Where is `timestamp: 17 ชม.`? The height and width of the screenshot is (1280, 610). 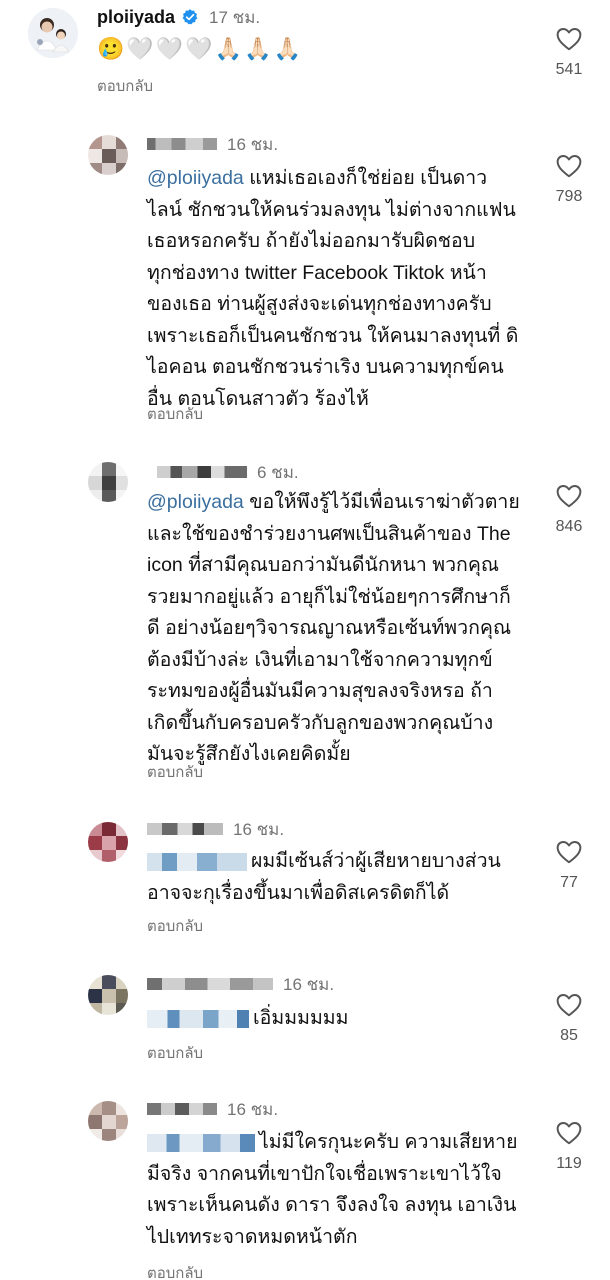
timestamp: 17 ชม. is located at coordinates (235, 17).